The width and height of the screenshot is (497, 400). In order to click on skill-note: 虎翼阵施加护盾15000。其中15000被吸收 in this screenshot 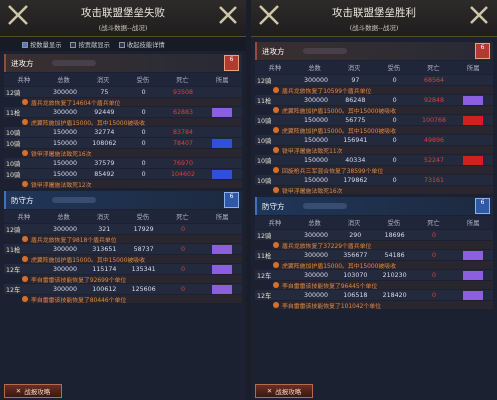, I will do `click(383, 110)`.